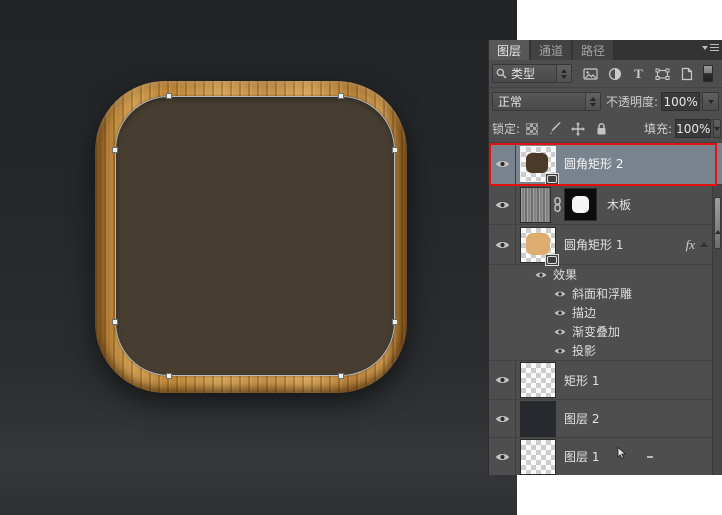 The width and height of the screenshot is (722, 515). I want to click on effects-label: 效果, so click(565, 274).